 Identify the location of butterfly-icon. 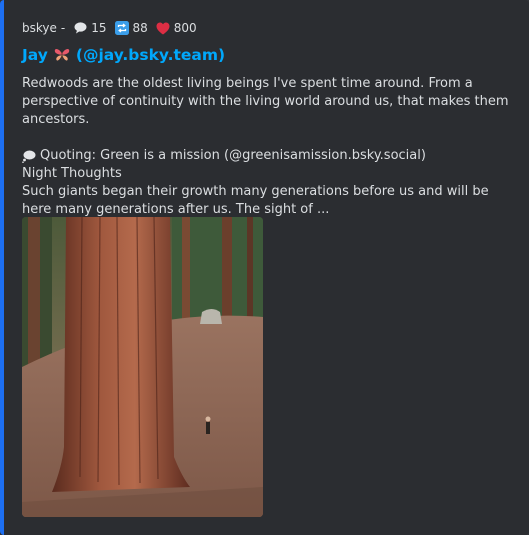
(62, 55).